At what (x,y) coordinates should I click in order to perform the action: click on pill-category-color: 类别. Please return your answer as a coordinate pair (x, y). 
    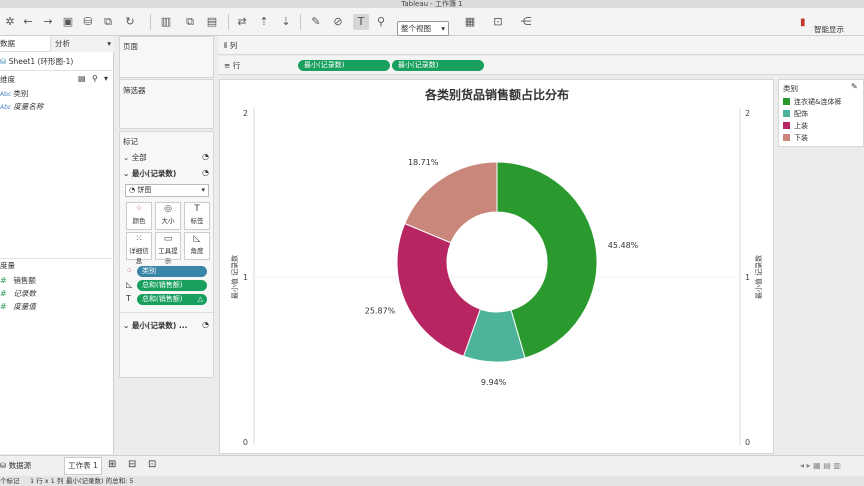
    Looking at the image, I should click on (172, 271).